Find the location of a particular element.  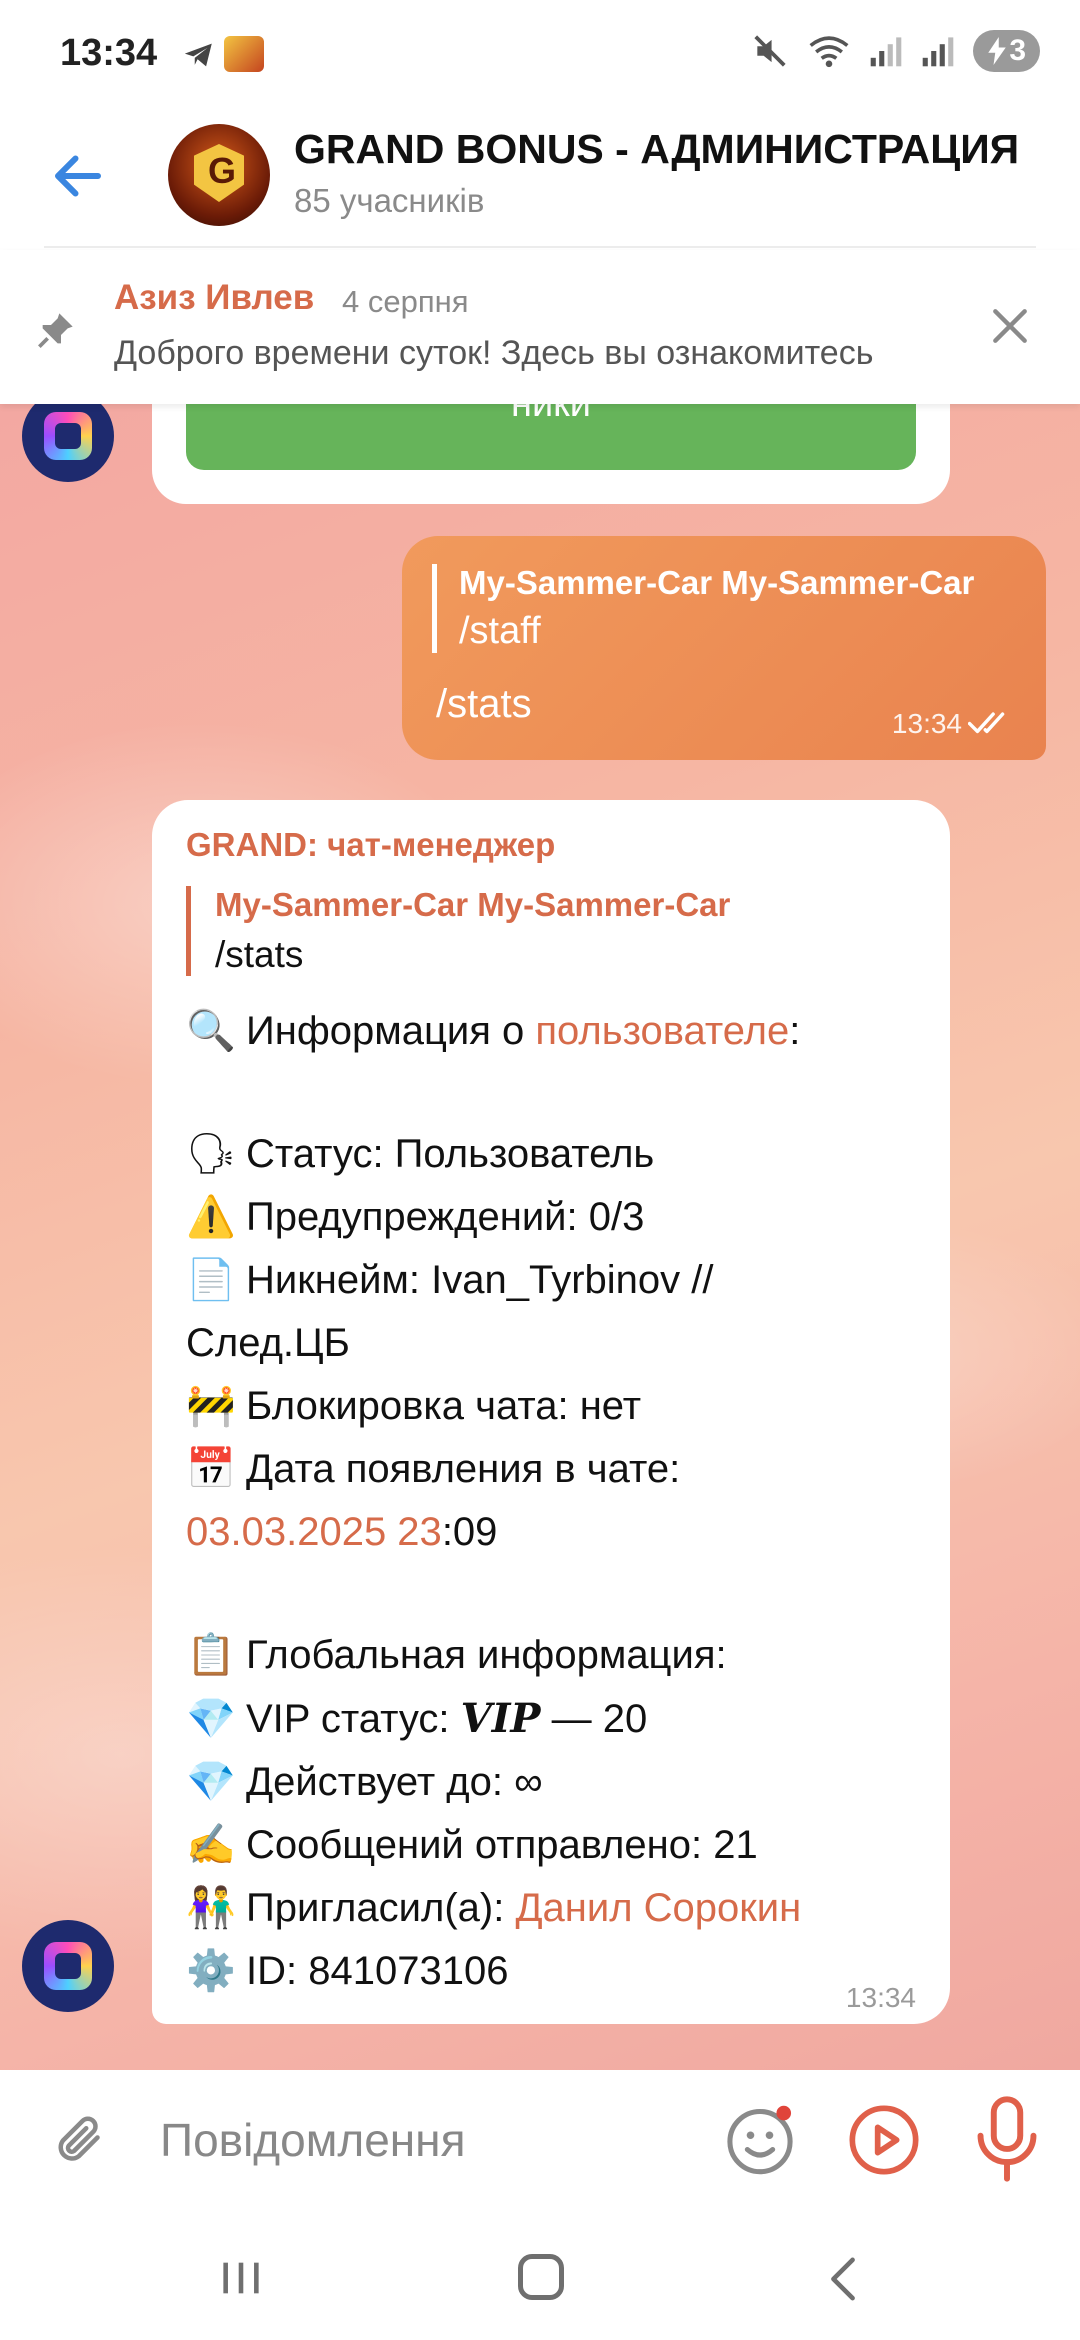

reply-text: /staff is located at coordinates (500, 631).